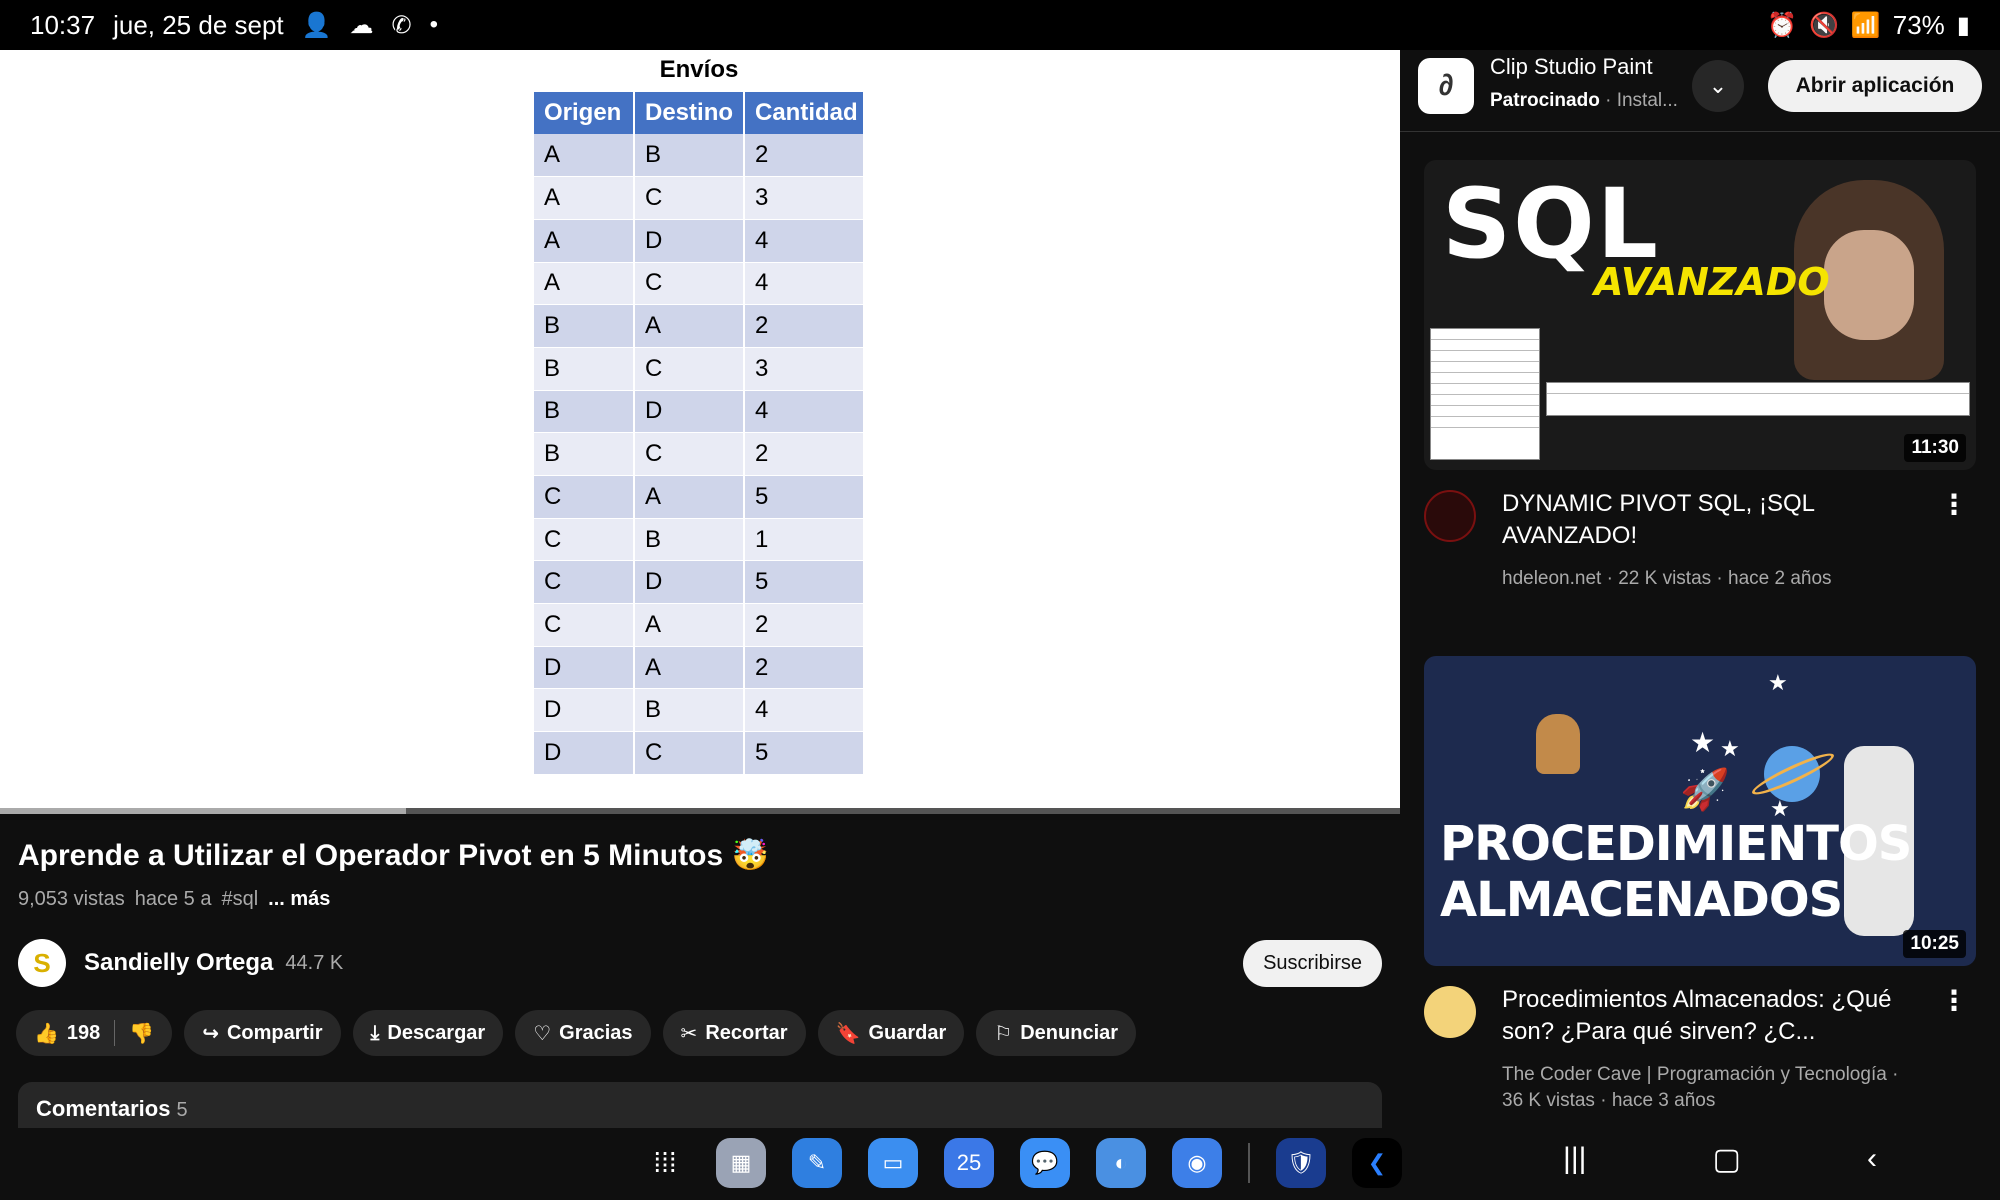 This screenshot has width=2000, height=1200. Describe the element at coordinates (1918, 24) in the screenshot. I see `battery-level: 73%` at that location.